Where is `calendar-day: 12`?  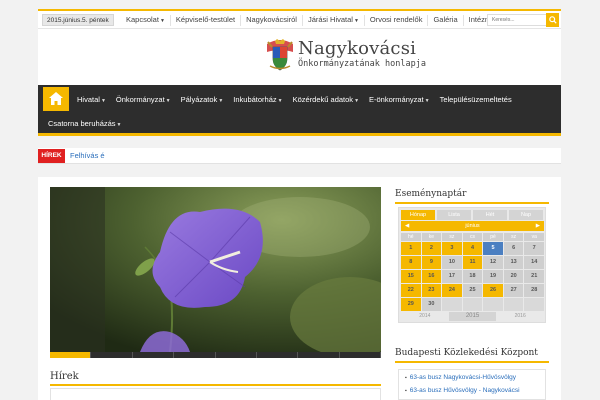 calendar-day: 12 is located at coordinates (493, 262).